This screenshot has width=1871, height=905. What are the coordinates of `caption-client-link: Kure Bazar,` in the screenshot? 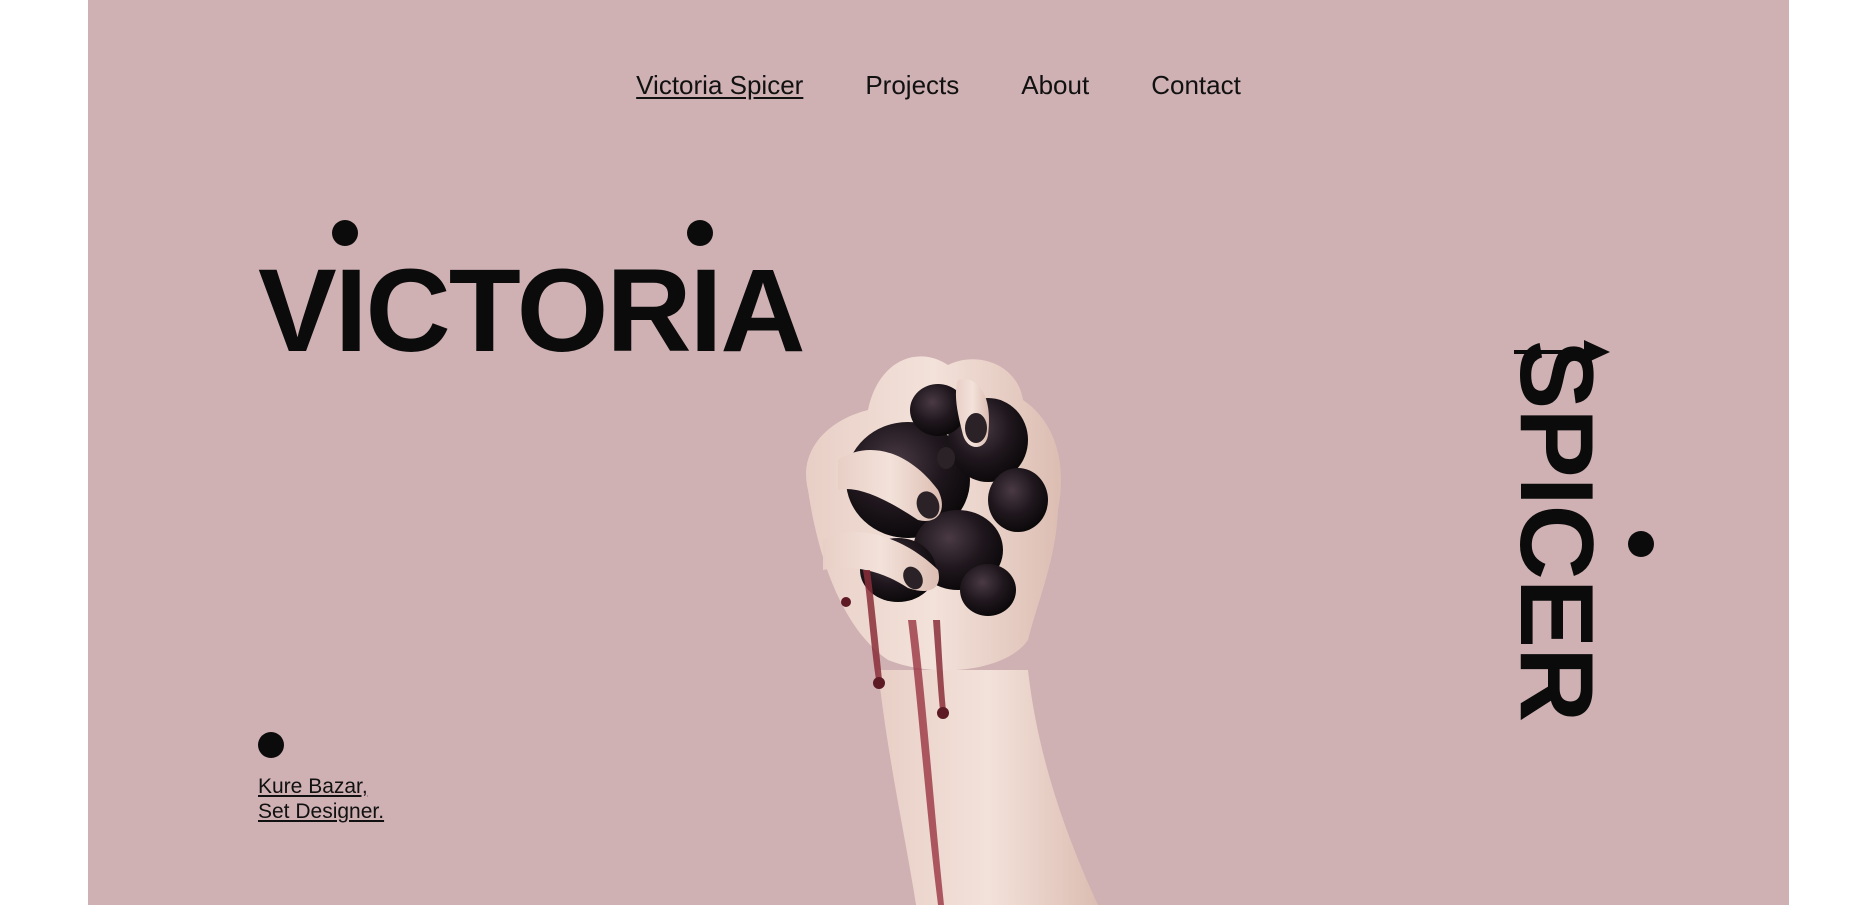 It's located at (321, 786).